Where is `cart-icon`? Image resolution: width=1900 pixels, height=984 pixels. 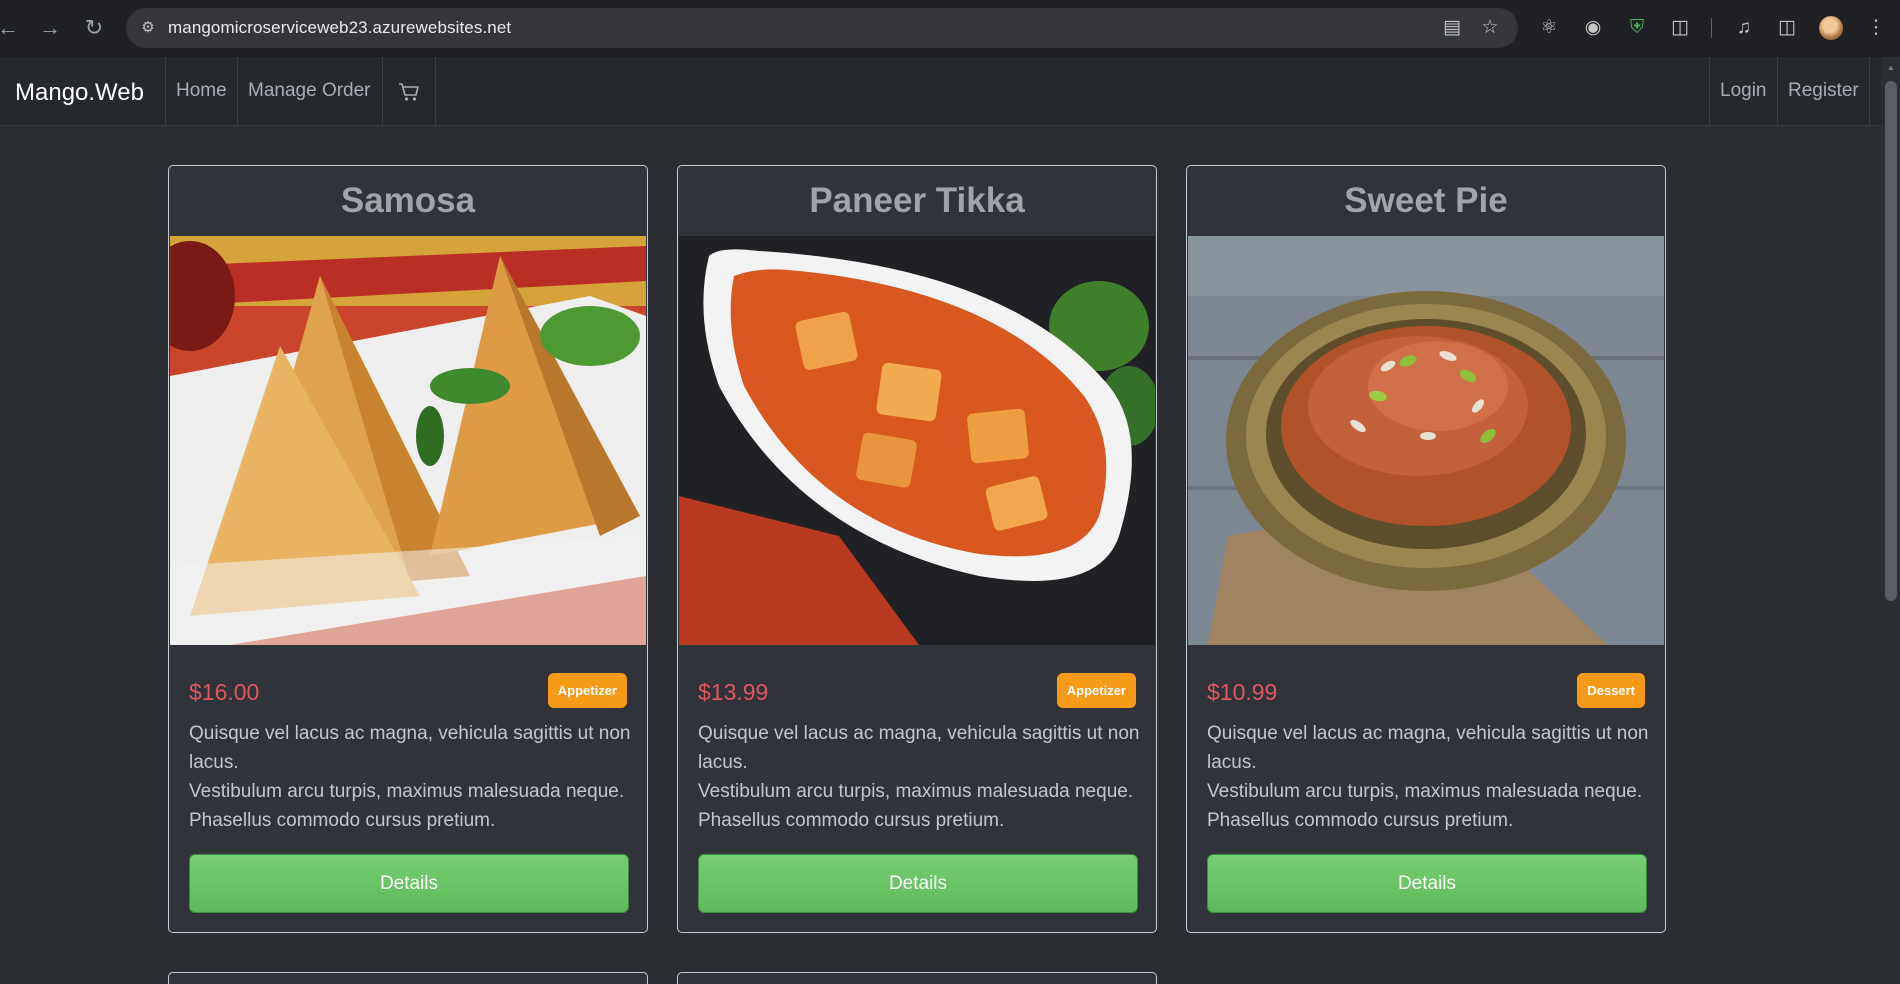
cart-icon is located at coordinates (409, 91).